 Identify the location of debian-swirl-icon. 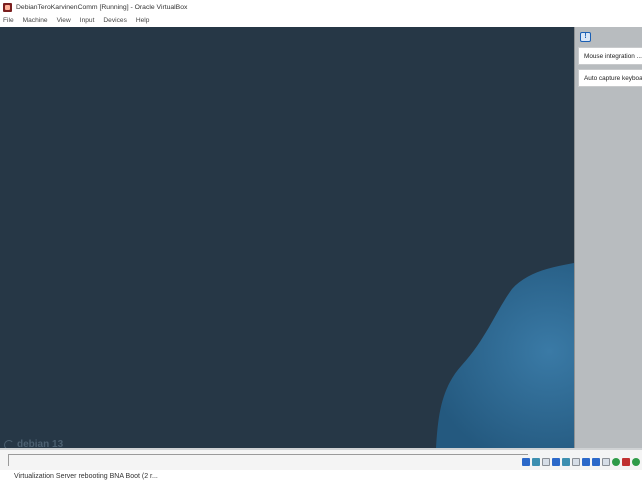
(9, 443).